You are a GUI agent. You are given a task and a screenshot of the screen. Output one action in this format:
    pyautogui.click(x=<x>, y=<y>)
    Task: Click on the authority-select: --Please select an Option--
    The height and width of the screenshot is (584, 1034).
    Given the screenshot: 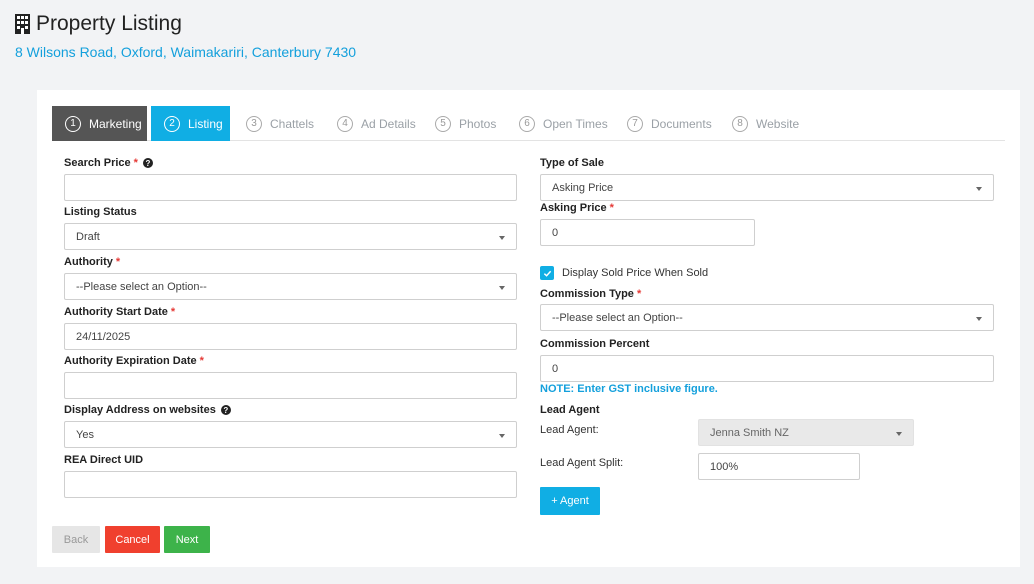 What is the action you would take?
    pyautogui.click(x=290, y=286)
    